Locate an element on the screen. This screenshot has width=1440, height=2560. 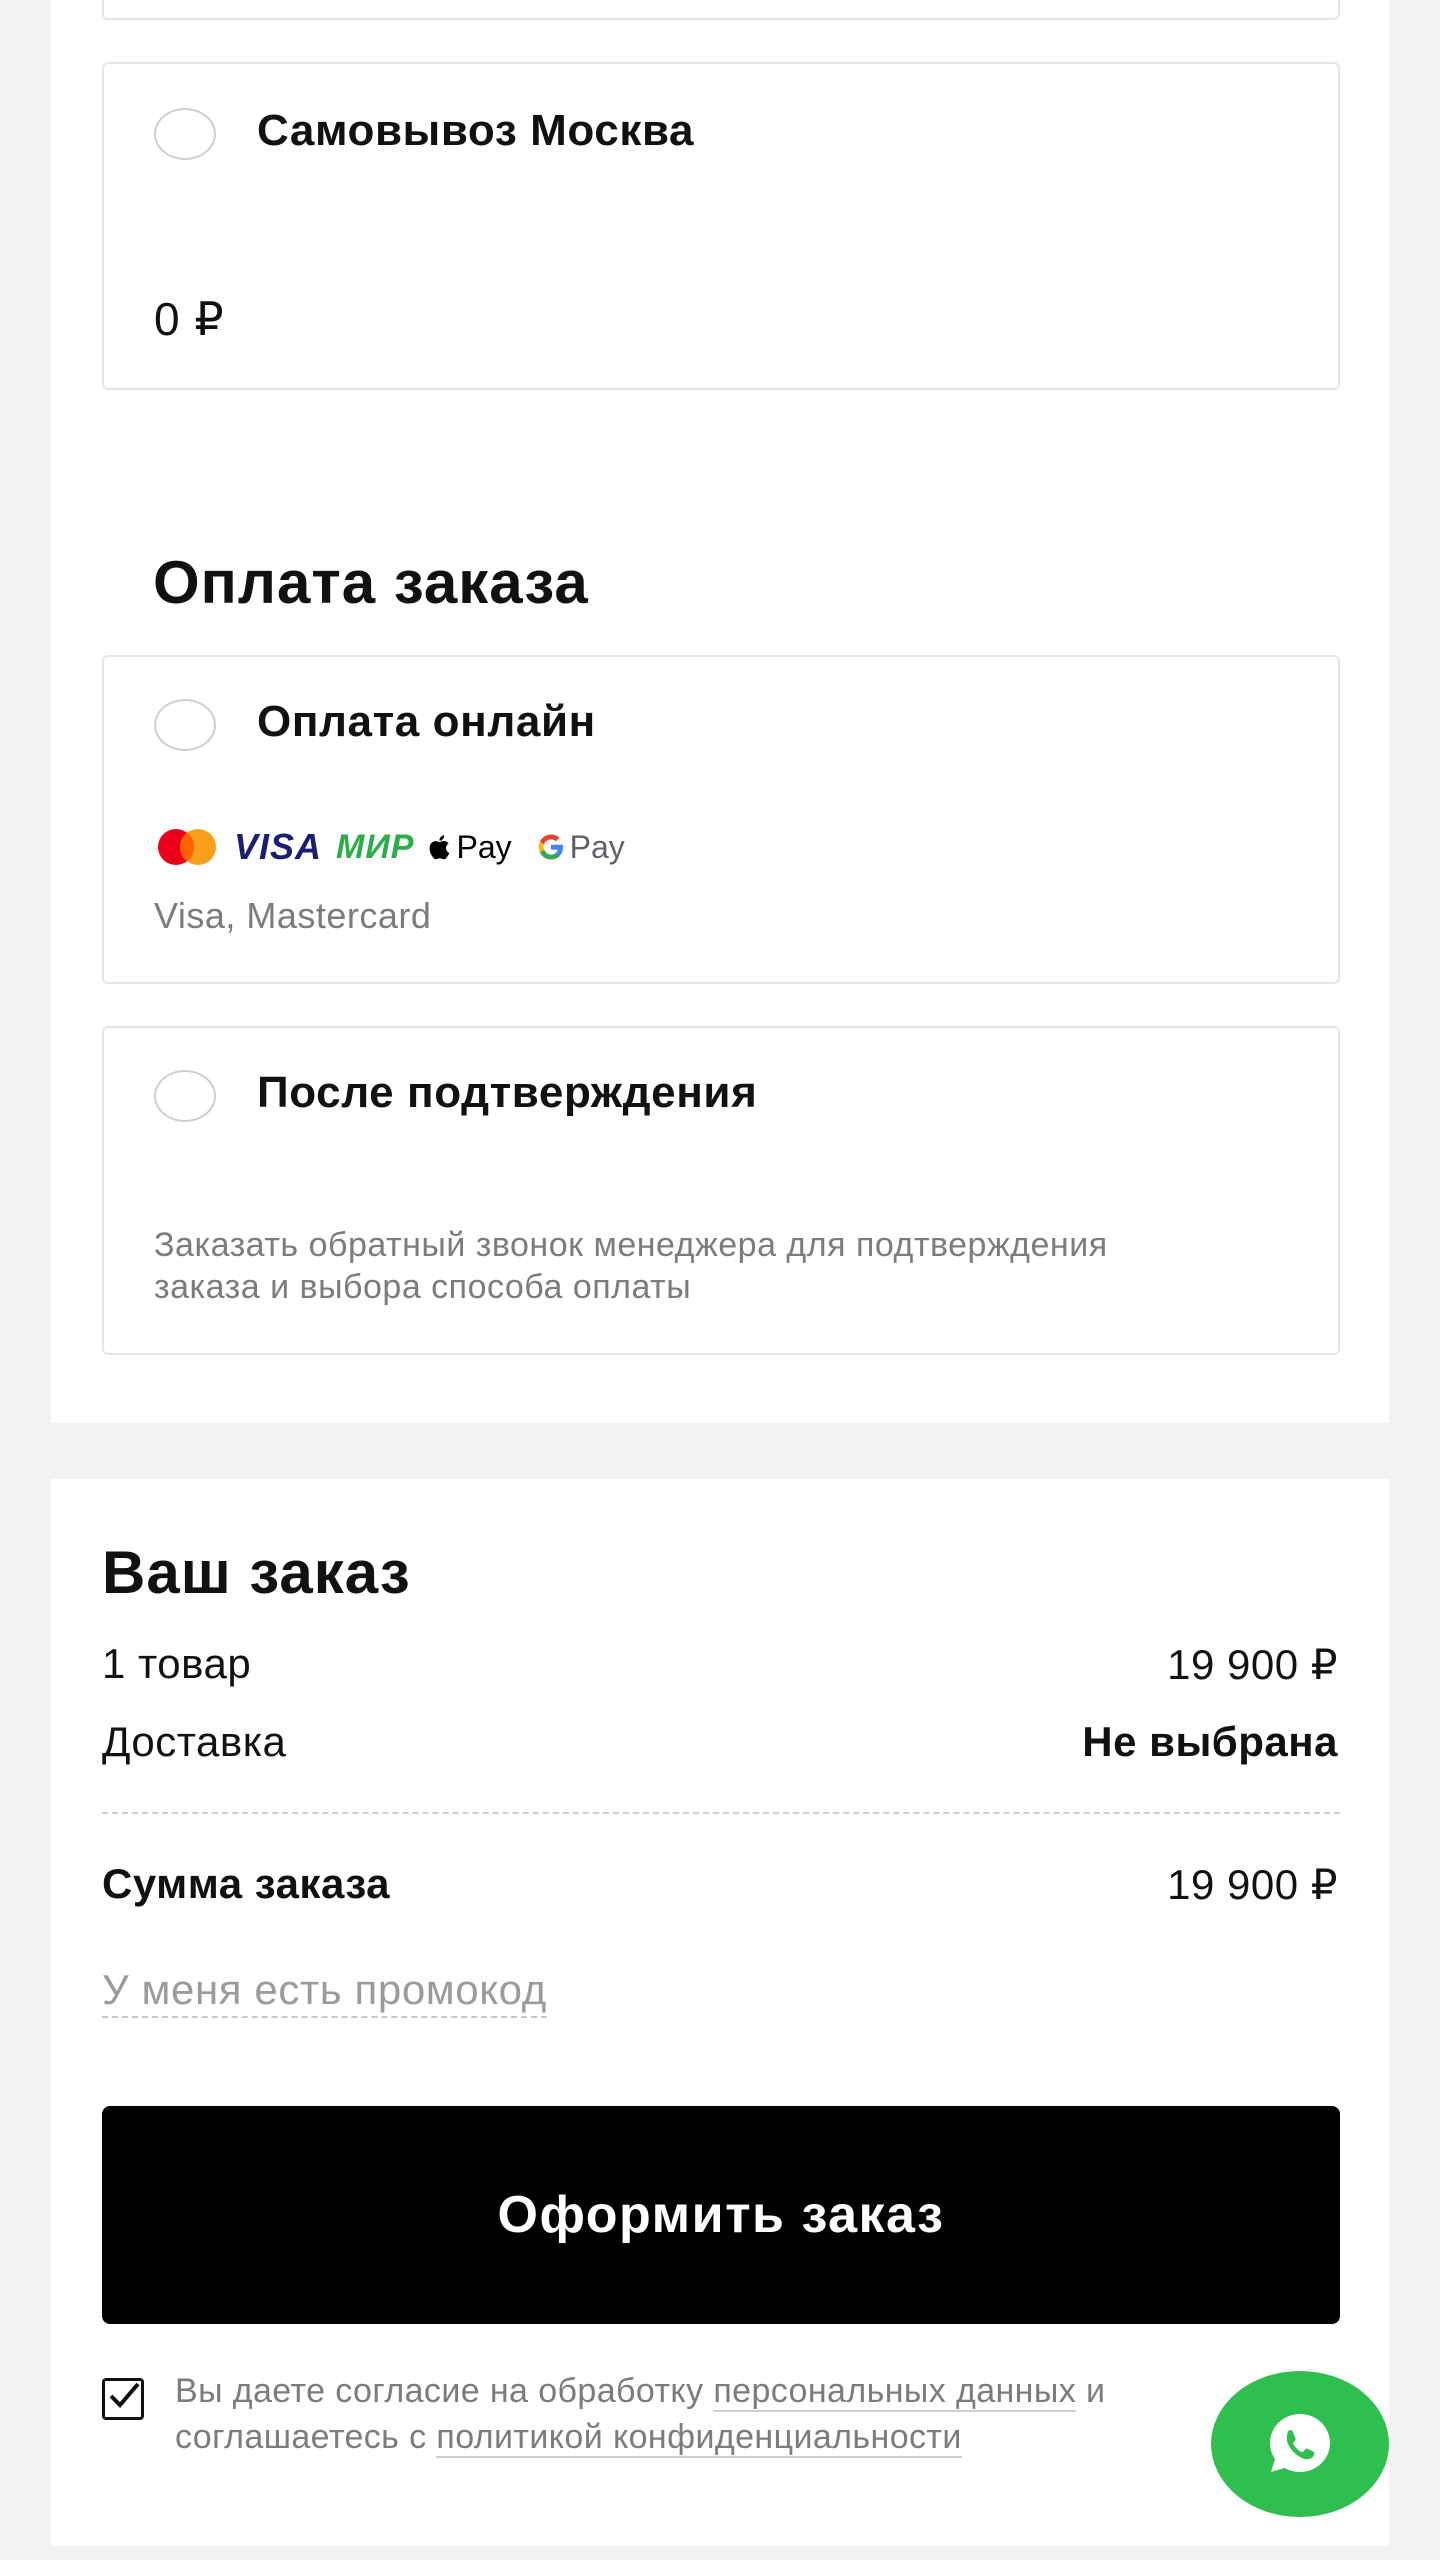
items-count-label: 1 товар is located at coordinates (177, 1663).